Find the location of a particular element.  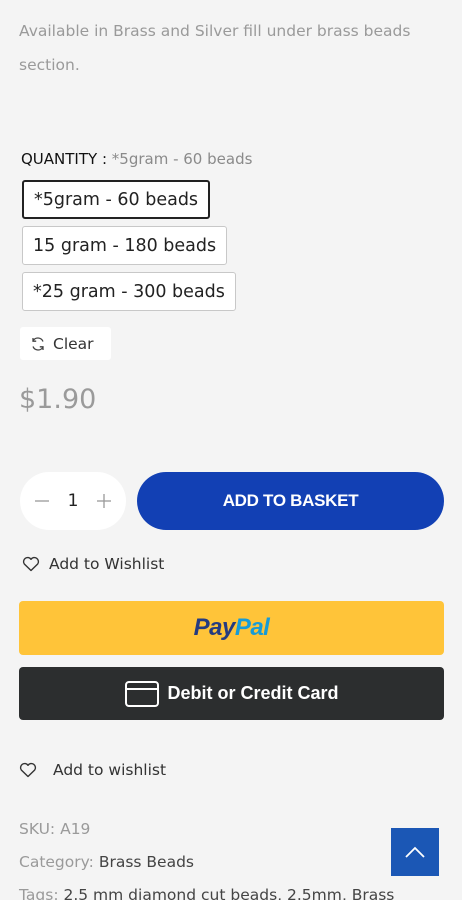

credit-card-icon is located at coordinates (142, 693).